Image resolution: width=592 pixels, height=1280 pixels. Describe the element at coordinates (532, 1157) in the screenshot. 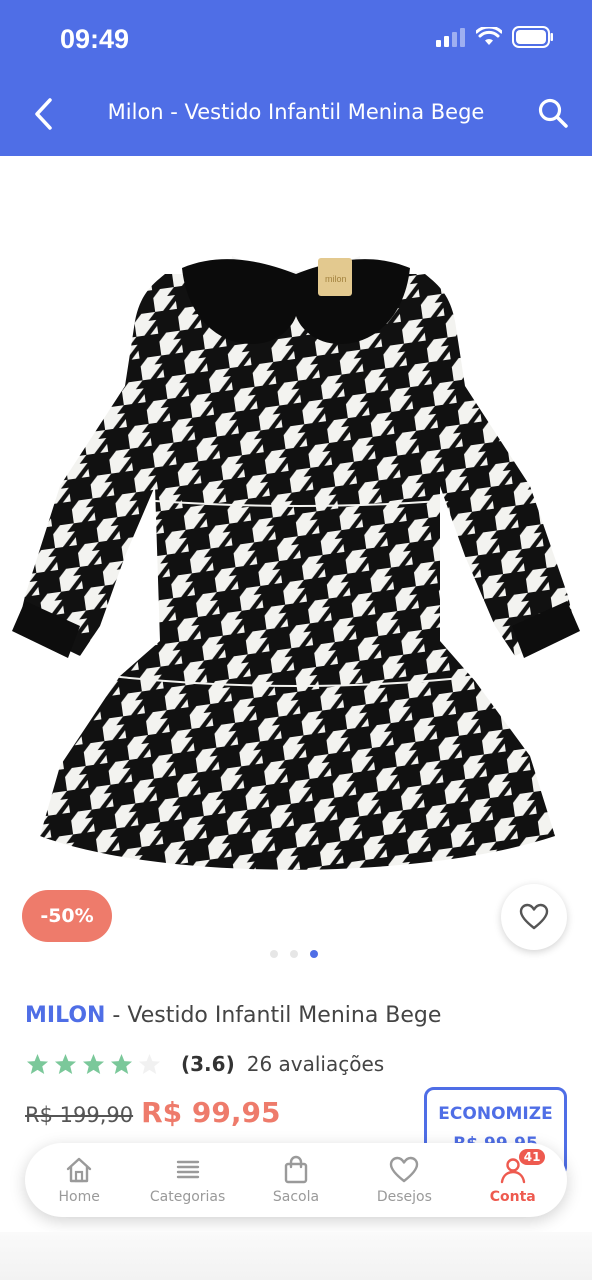

I see `notification-badge: 41` at that location.